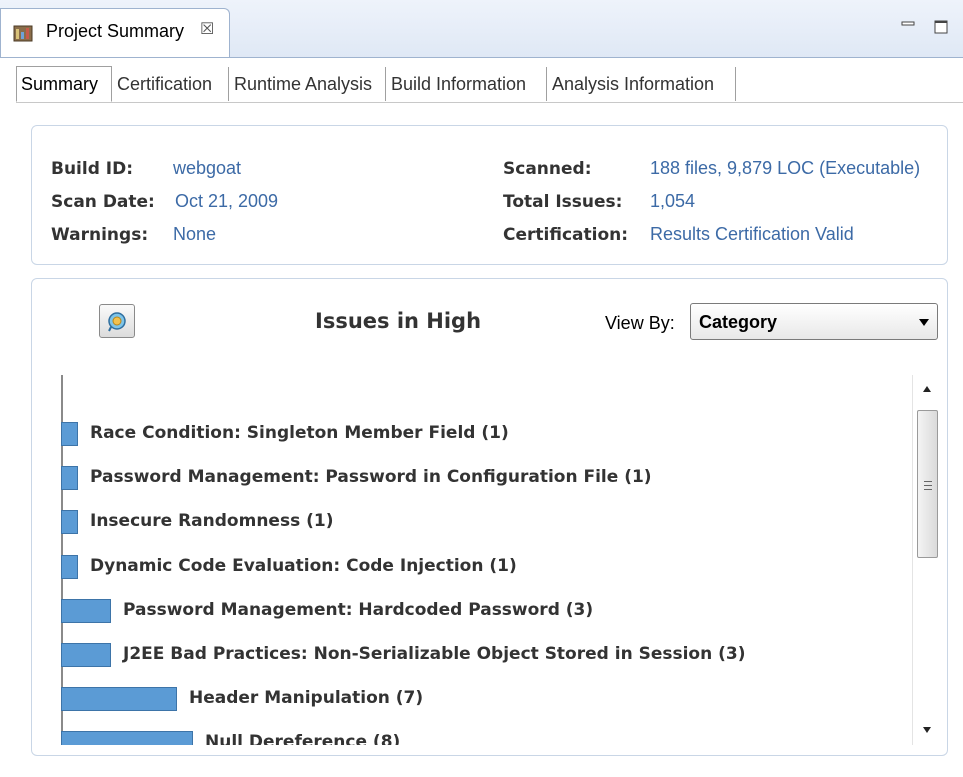 The height and width of the screenshot is (777, 963). What do you see at coordinates (212, 521) in the screenshot?
I see `chart-bar-label: Insecure Randomness (1)` at bounding box center [212, 521].